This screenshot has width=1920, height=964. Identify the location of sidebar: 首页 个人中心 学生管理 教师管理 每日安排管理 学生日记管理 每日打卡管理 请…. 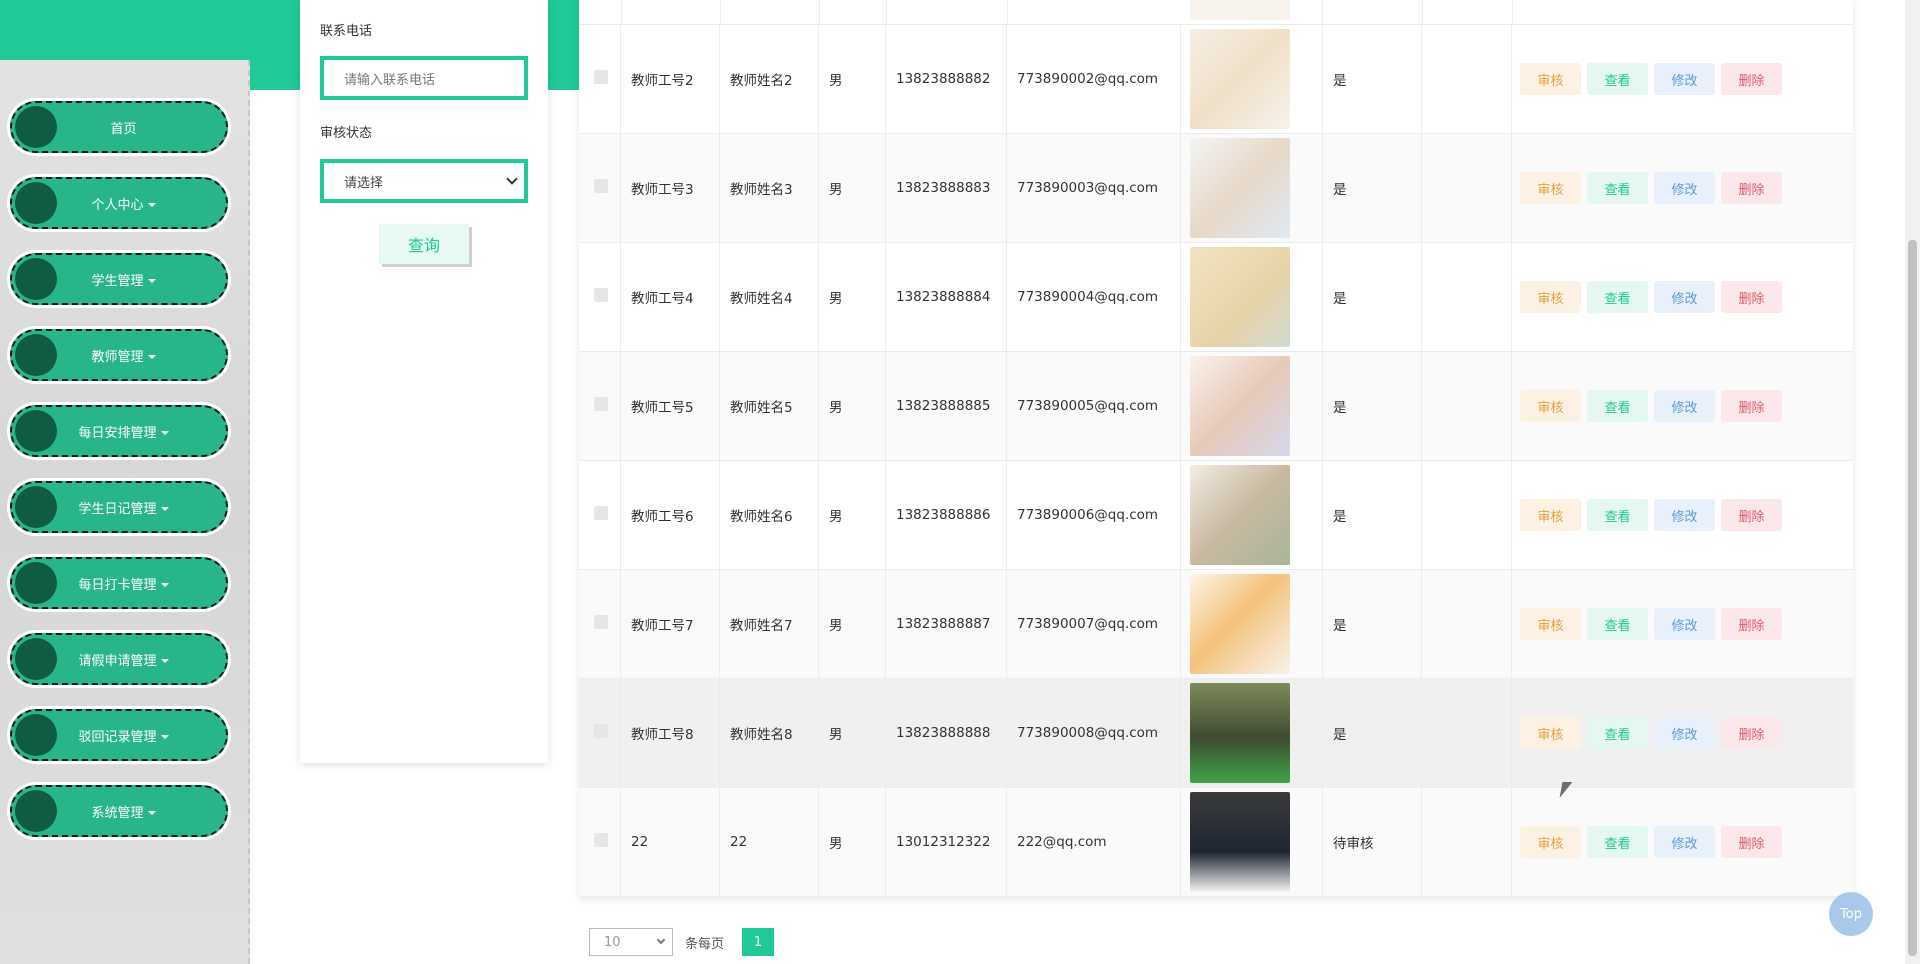
(125, 512).